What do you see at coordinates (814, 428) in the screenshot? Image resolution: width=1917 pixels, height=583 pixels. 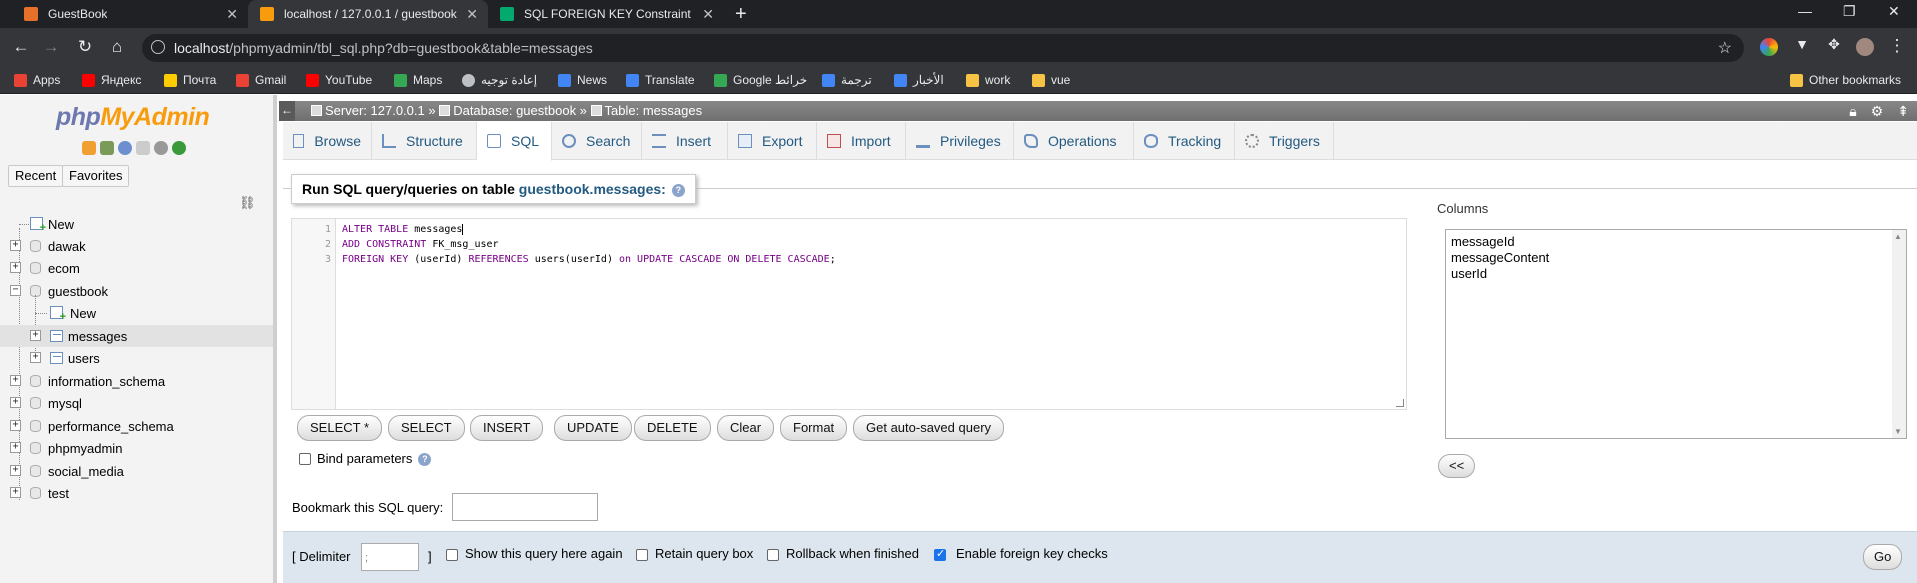 I see `format-button: Format` at bounding box center [814, 428].